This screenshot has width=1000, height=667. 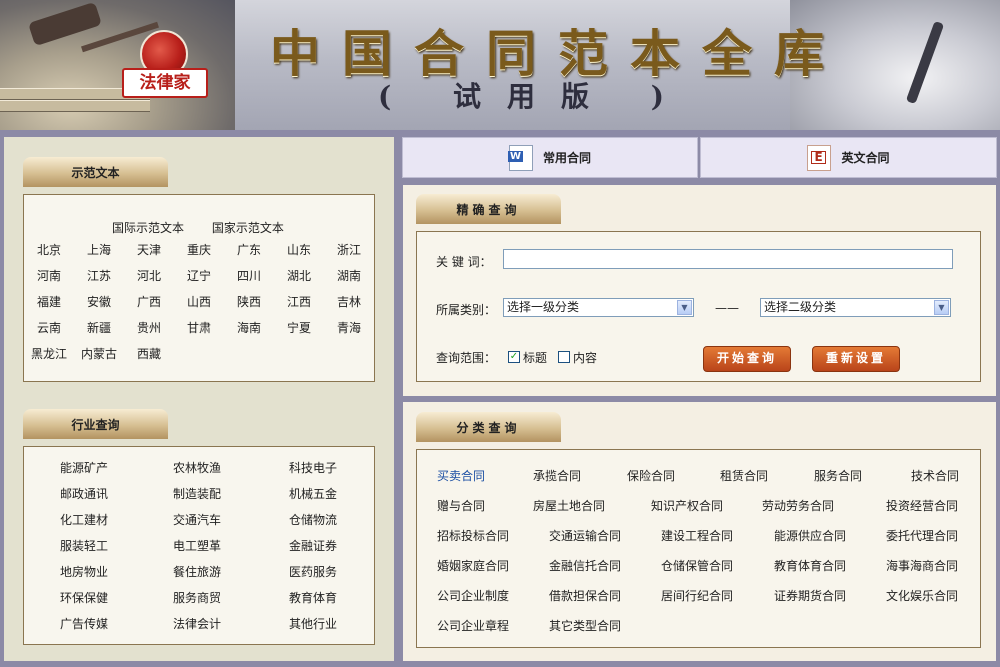 I want to click on city-link: 福建, so click(x=49, y=301).